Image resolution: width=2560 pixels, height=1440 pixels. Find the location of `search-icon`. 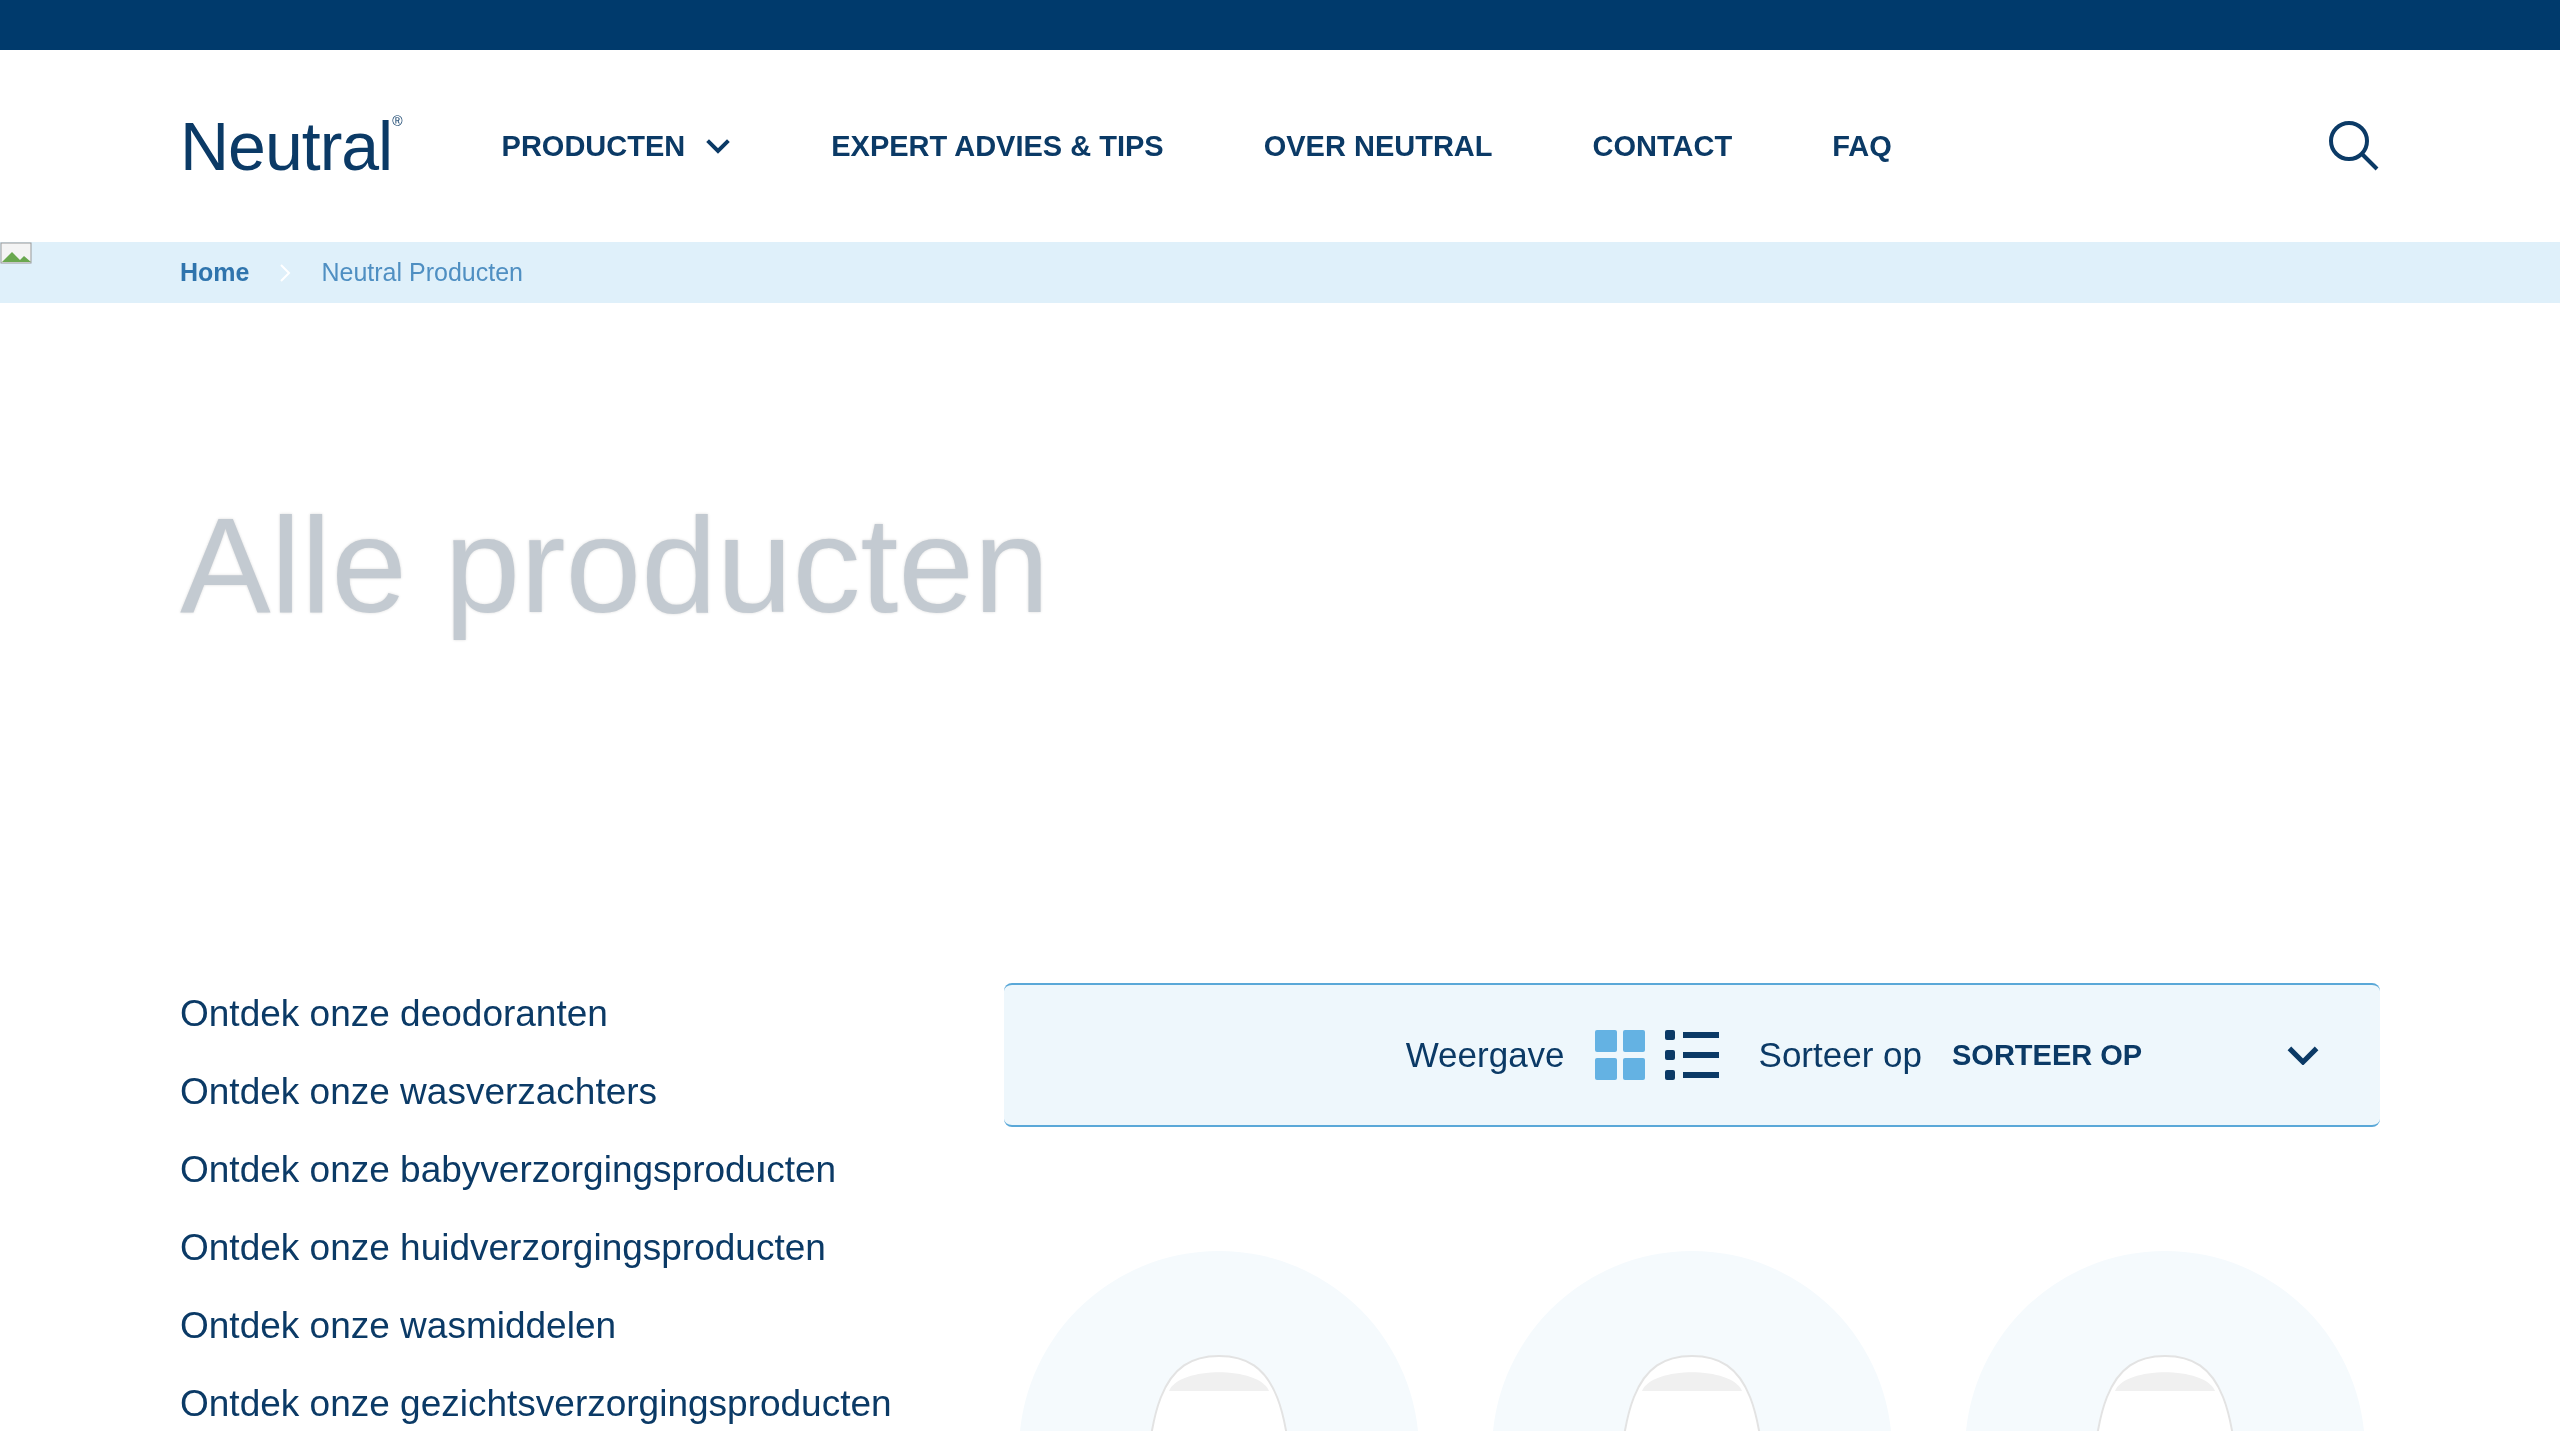

search-icon is located at coordinates (2354, 146).